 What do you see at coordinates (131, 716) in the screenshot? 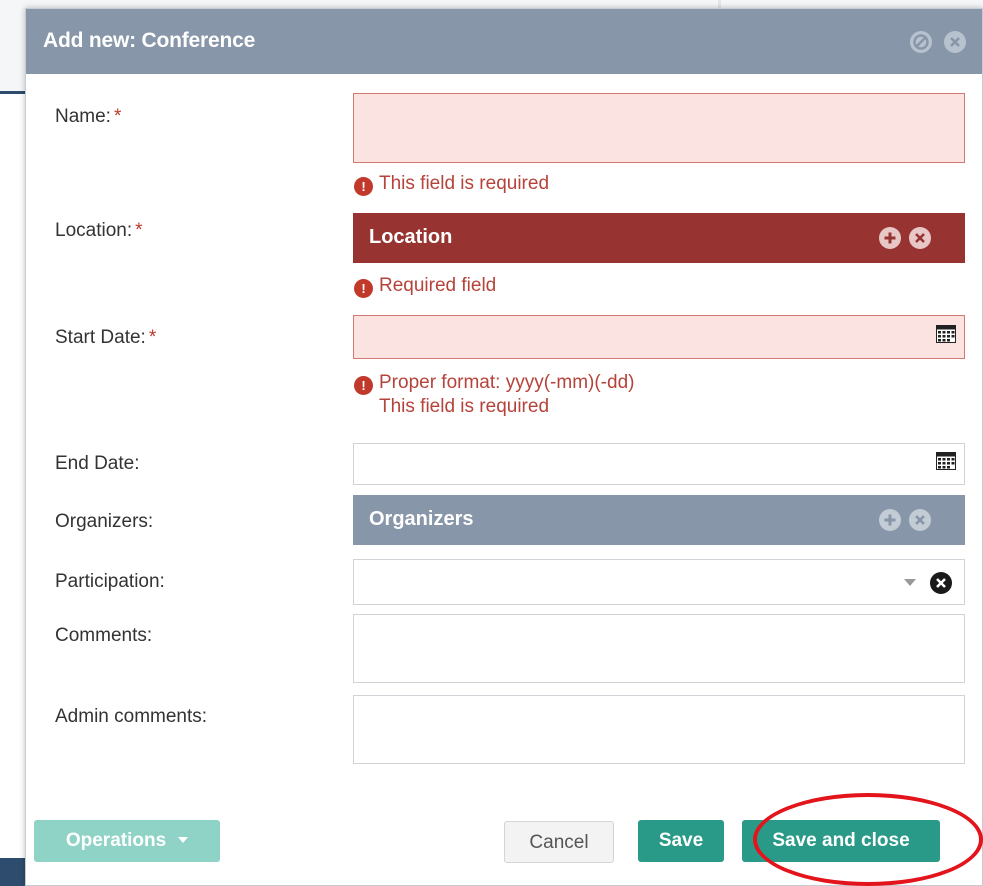
I see `admin-comments-label: Admin comments:` at bounding box center [131, 716].